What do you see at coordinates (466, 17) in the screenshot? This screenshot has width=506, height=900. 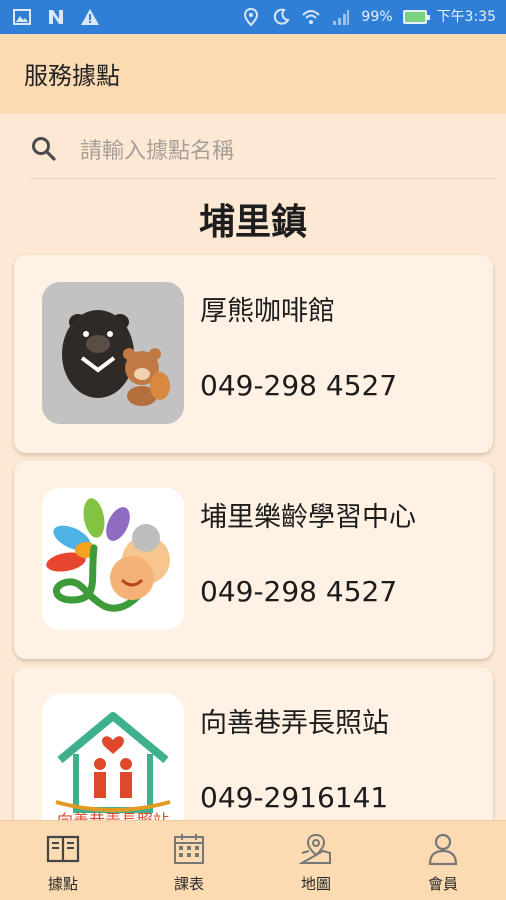 I see `clock: 下午3:35` at bounding box center [466, 17].